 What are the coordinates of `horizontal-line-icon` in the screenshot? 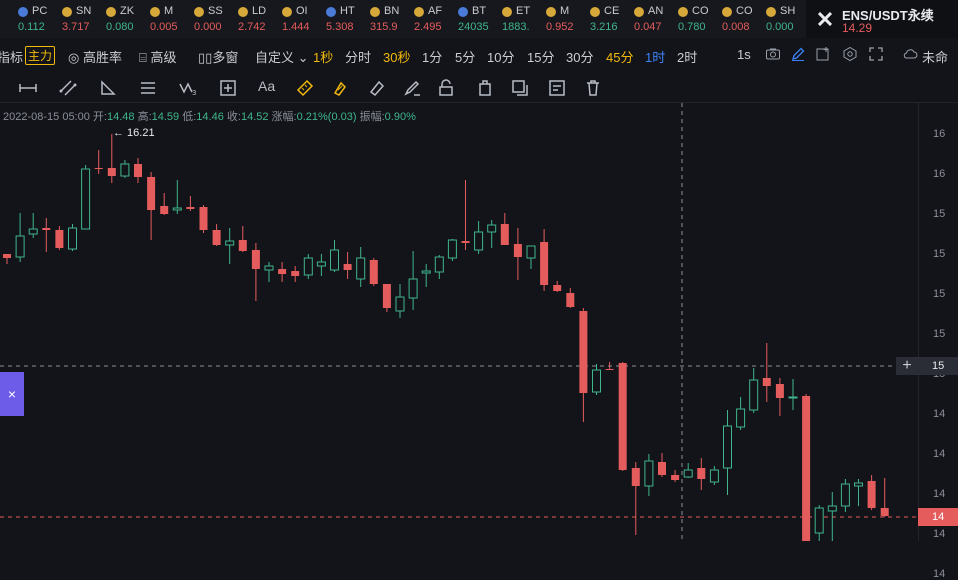 It's located at (28, 88).